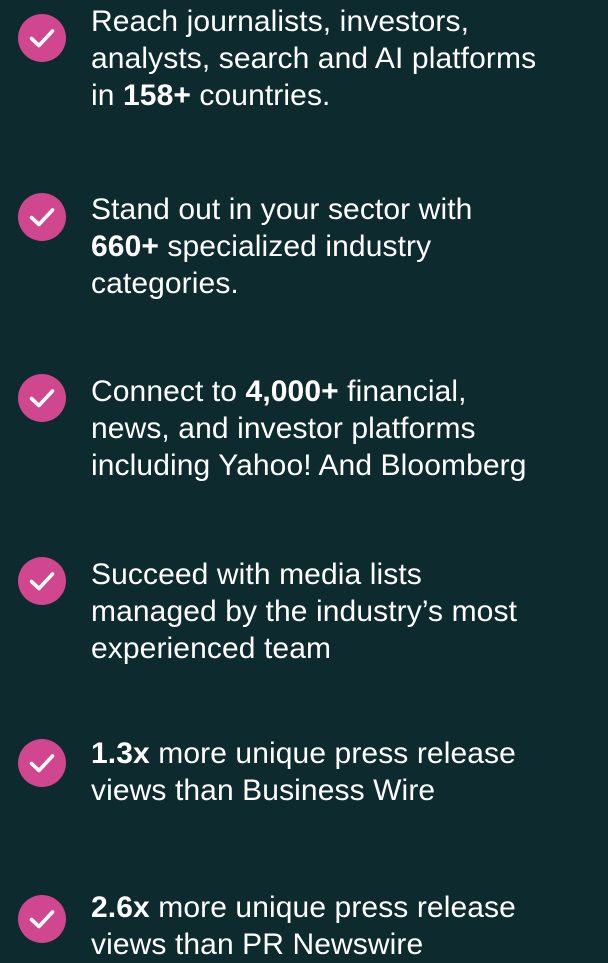  I want to click on feature-line: 2.6x more unique press release, so click(343, 907).